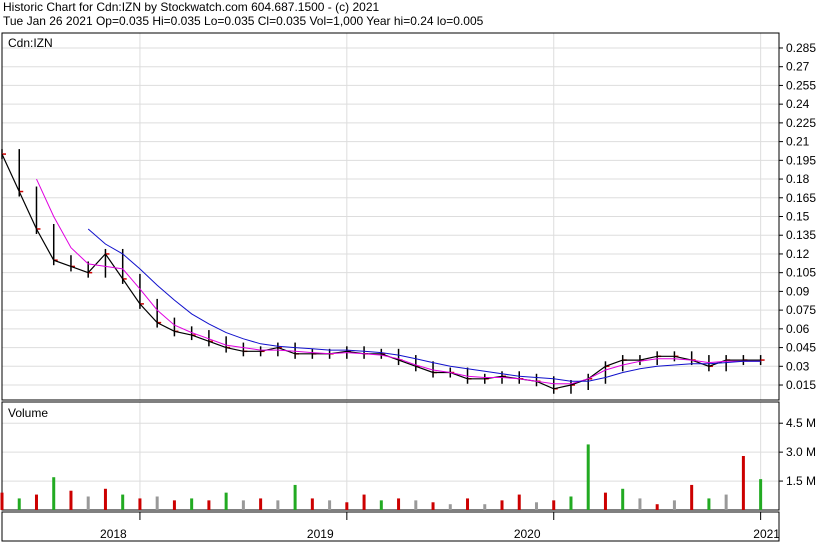 The height and width of the screenshot is (543, 830). Describe the element at coordinates (801, 385) in the screenshot. I see `price-tick-label: 0.015` at that location.